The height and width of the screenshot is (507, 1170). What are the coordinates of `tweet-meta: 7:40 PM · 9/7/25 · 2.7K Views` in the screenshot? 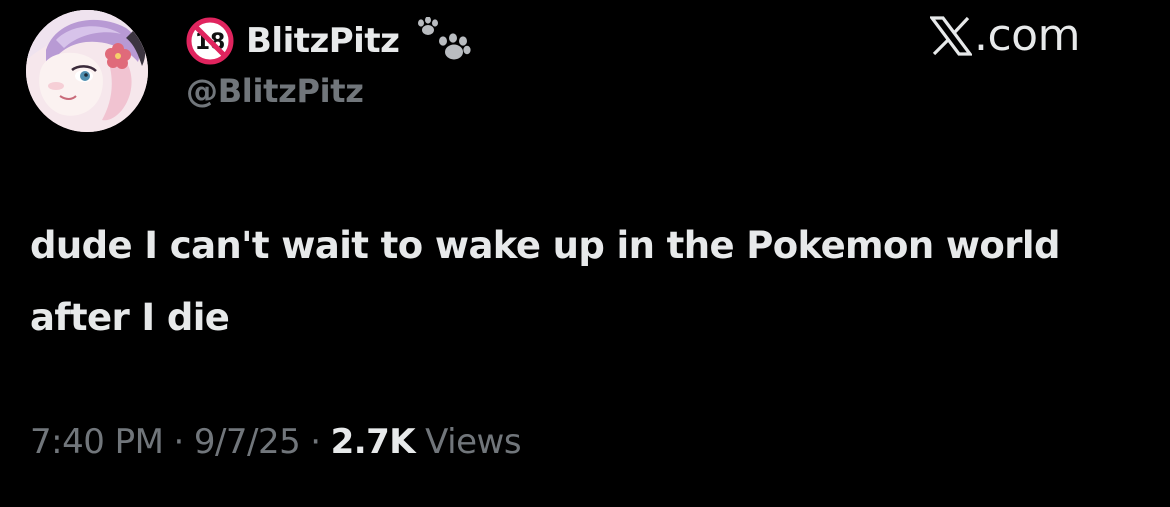 It's located at (276, 442).